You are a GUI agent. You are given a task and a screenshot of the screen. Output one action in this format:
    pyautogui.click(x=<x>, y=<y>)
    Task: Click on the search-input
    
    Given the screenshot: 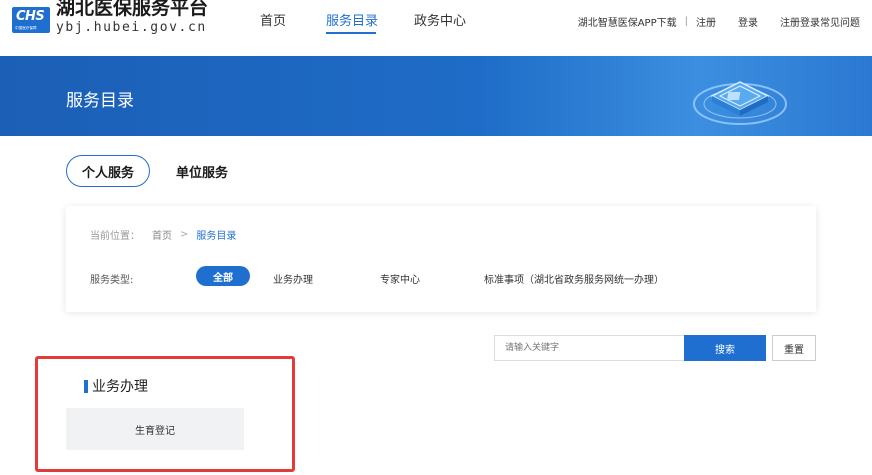 What is the action you would take?
    pyautogui.click(x=589, y=348)
    